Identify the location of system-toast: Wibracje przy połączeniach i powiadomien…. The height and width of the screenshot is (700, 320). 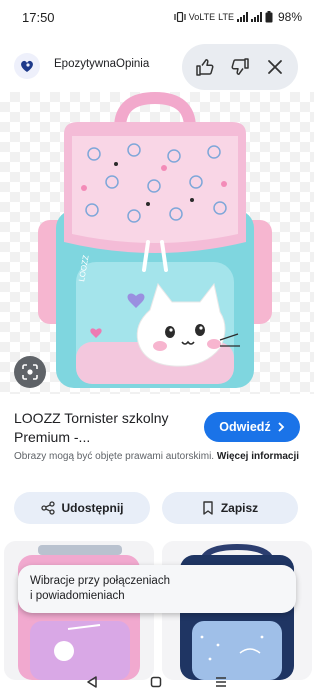
(157, 589).